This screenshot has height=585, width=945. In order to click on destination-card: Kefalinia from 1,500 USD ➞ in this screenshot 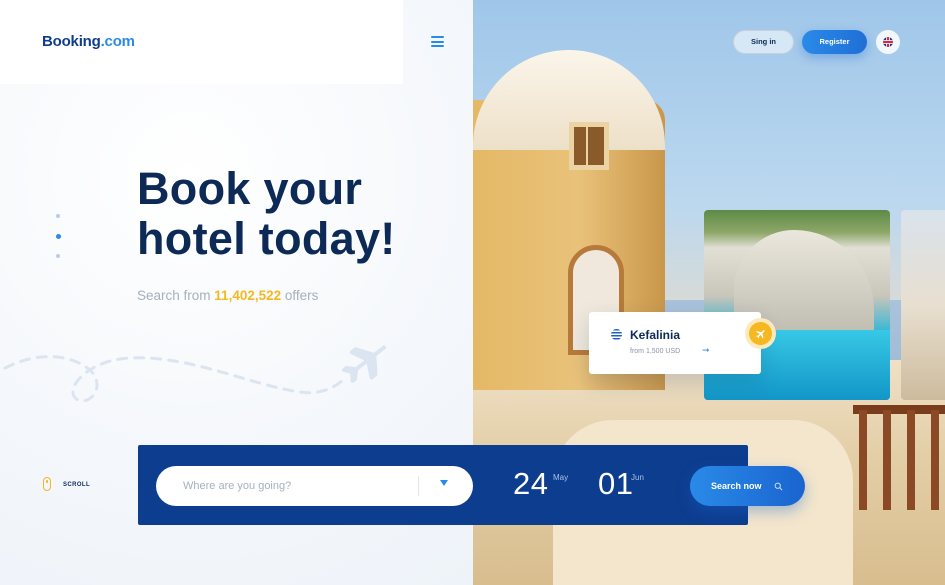, I will do `click(675, 343)`.